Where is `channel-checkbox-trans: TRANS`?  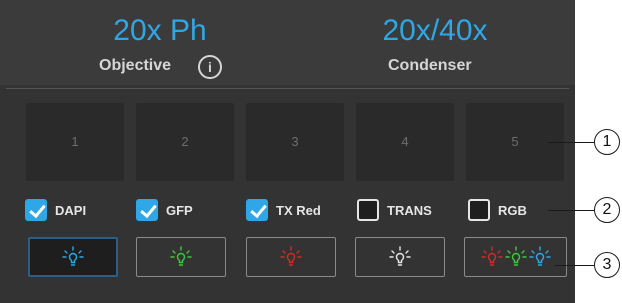
channel-checkbox-trans: TRANS is located at coordinates (394, 210).